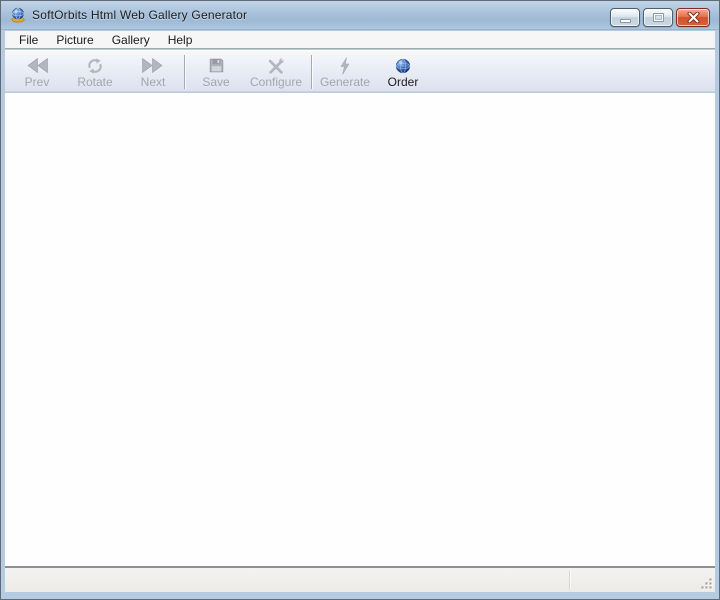  Describe the element at coordinates (287, 580) in the screenshot. I see `status-panel-left` at that location.